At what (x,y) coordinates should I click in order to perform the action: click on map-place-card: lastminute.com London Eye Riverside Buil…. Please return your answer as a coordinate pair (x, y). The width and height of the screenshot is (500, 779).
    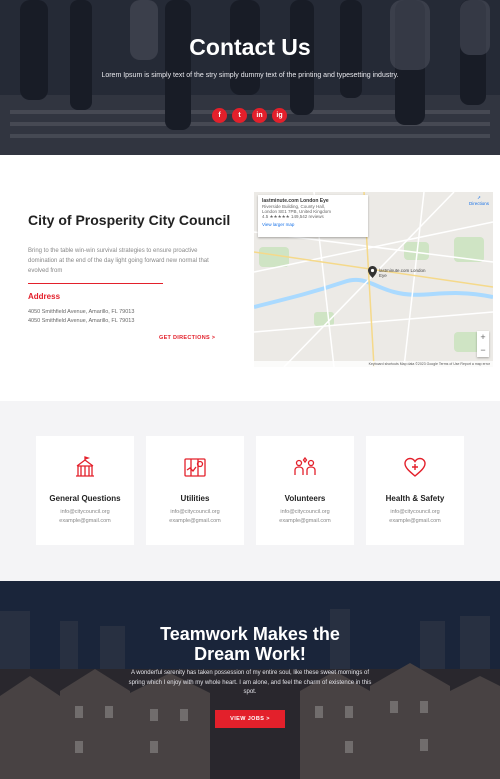
    Looking at the image, I should click on (313, 216).